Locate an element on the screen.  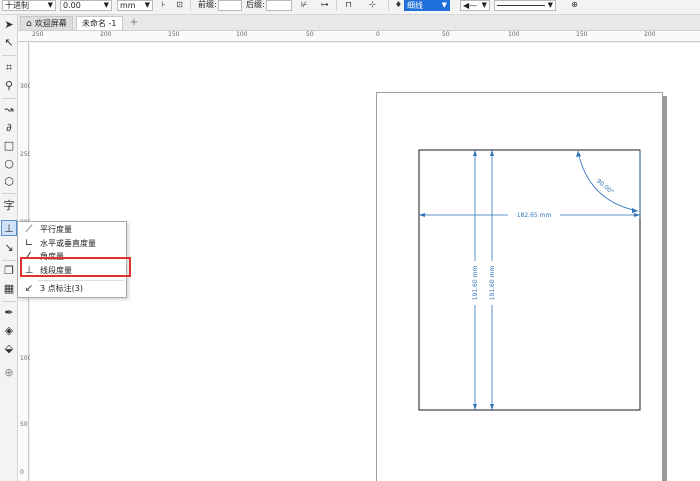
suffix-input is located at coordinates (279, 5).